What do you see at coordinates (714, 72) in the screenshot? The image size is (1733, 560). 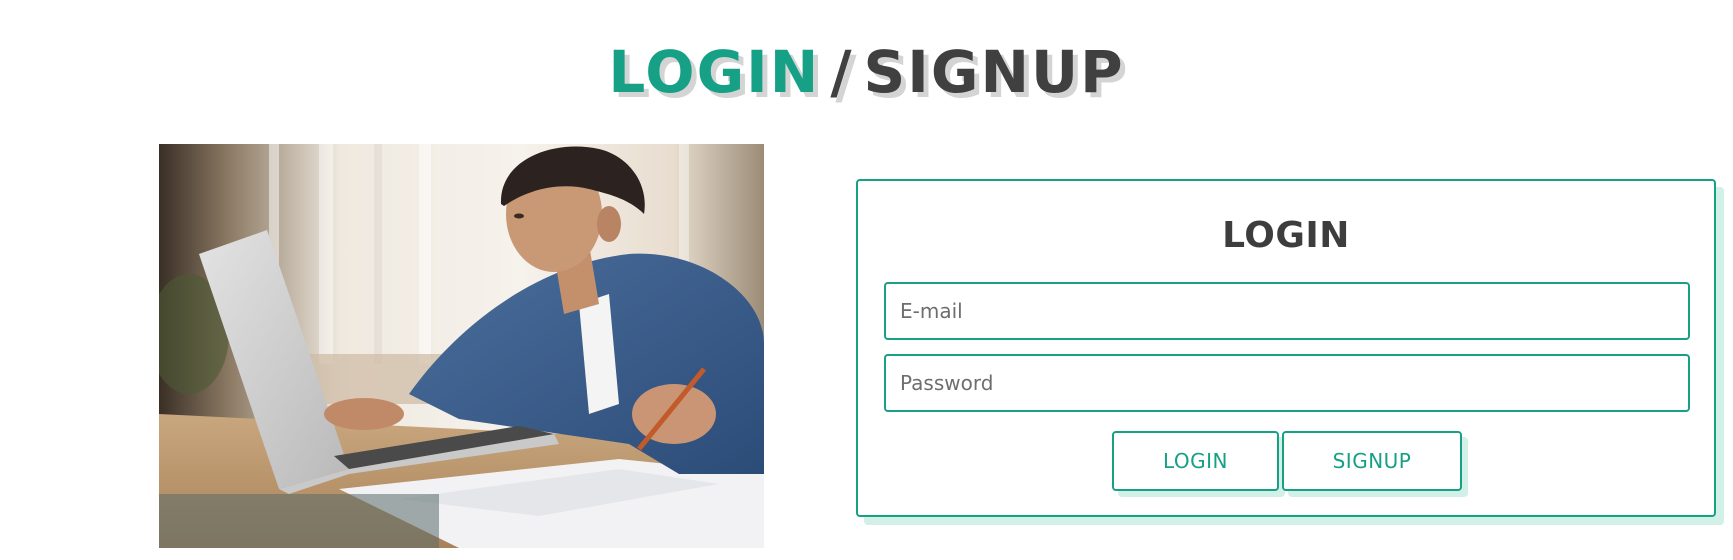 I see `heading-login-word: LOGIN` at bounding box center [714, 72].